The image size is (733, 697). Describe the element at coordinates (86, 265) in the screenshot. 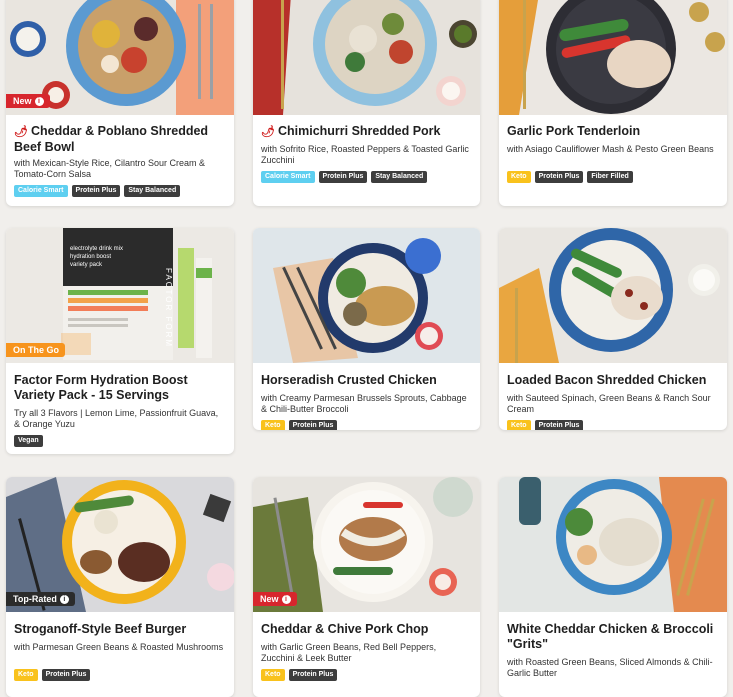

I see `product-line-3: variety pack` at that location.